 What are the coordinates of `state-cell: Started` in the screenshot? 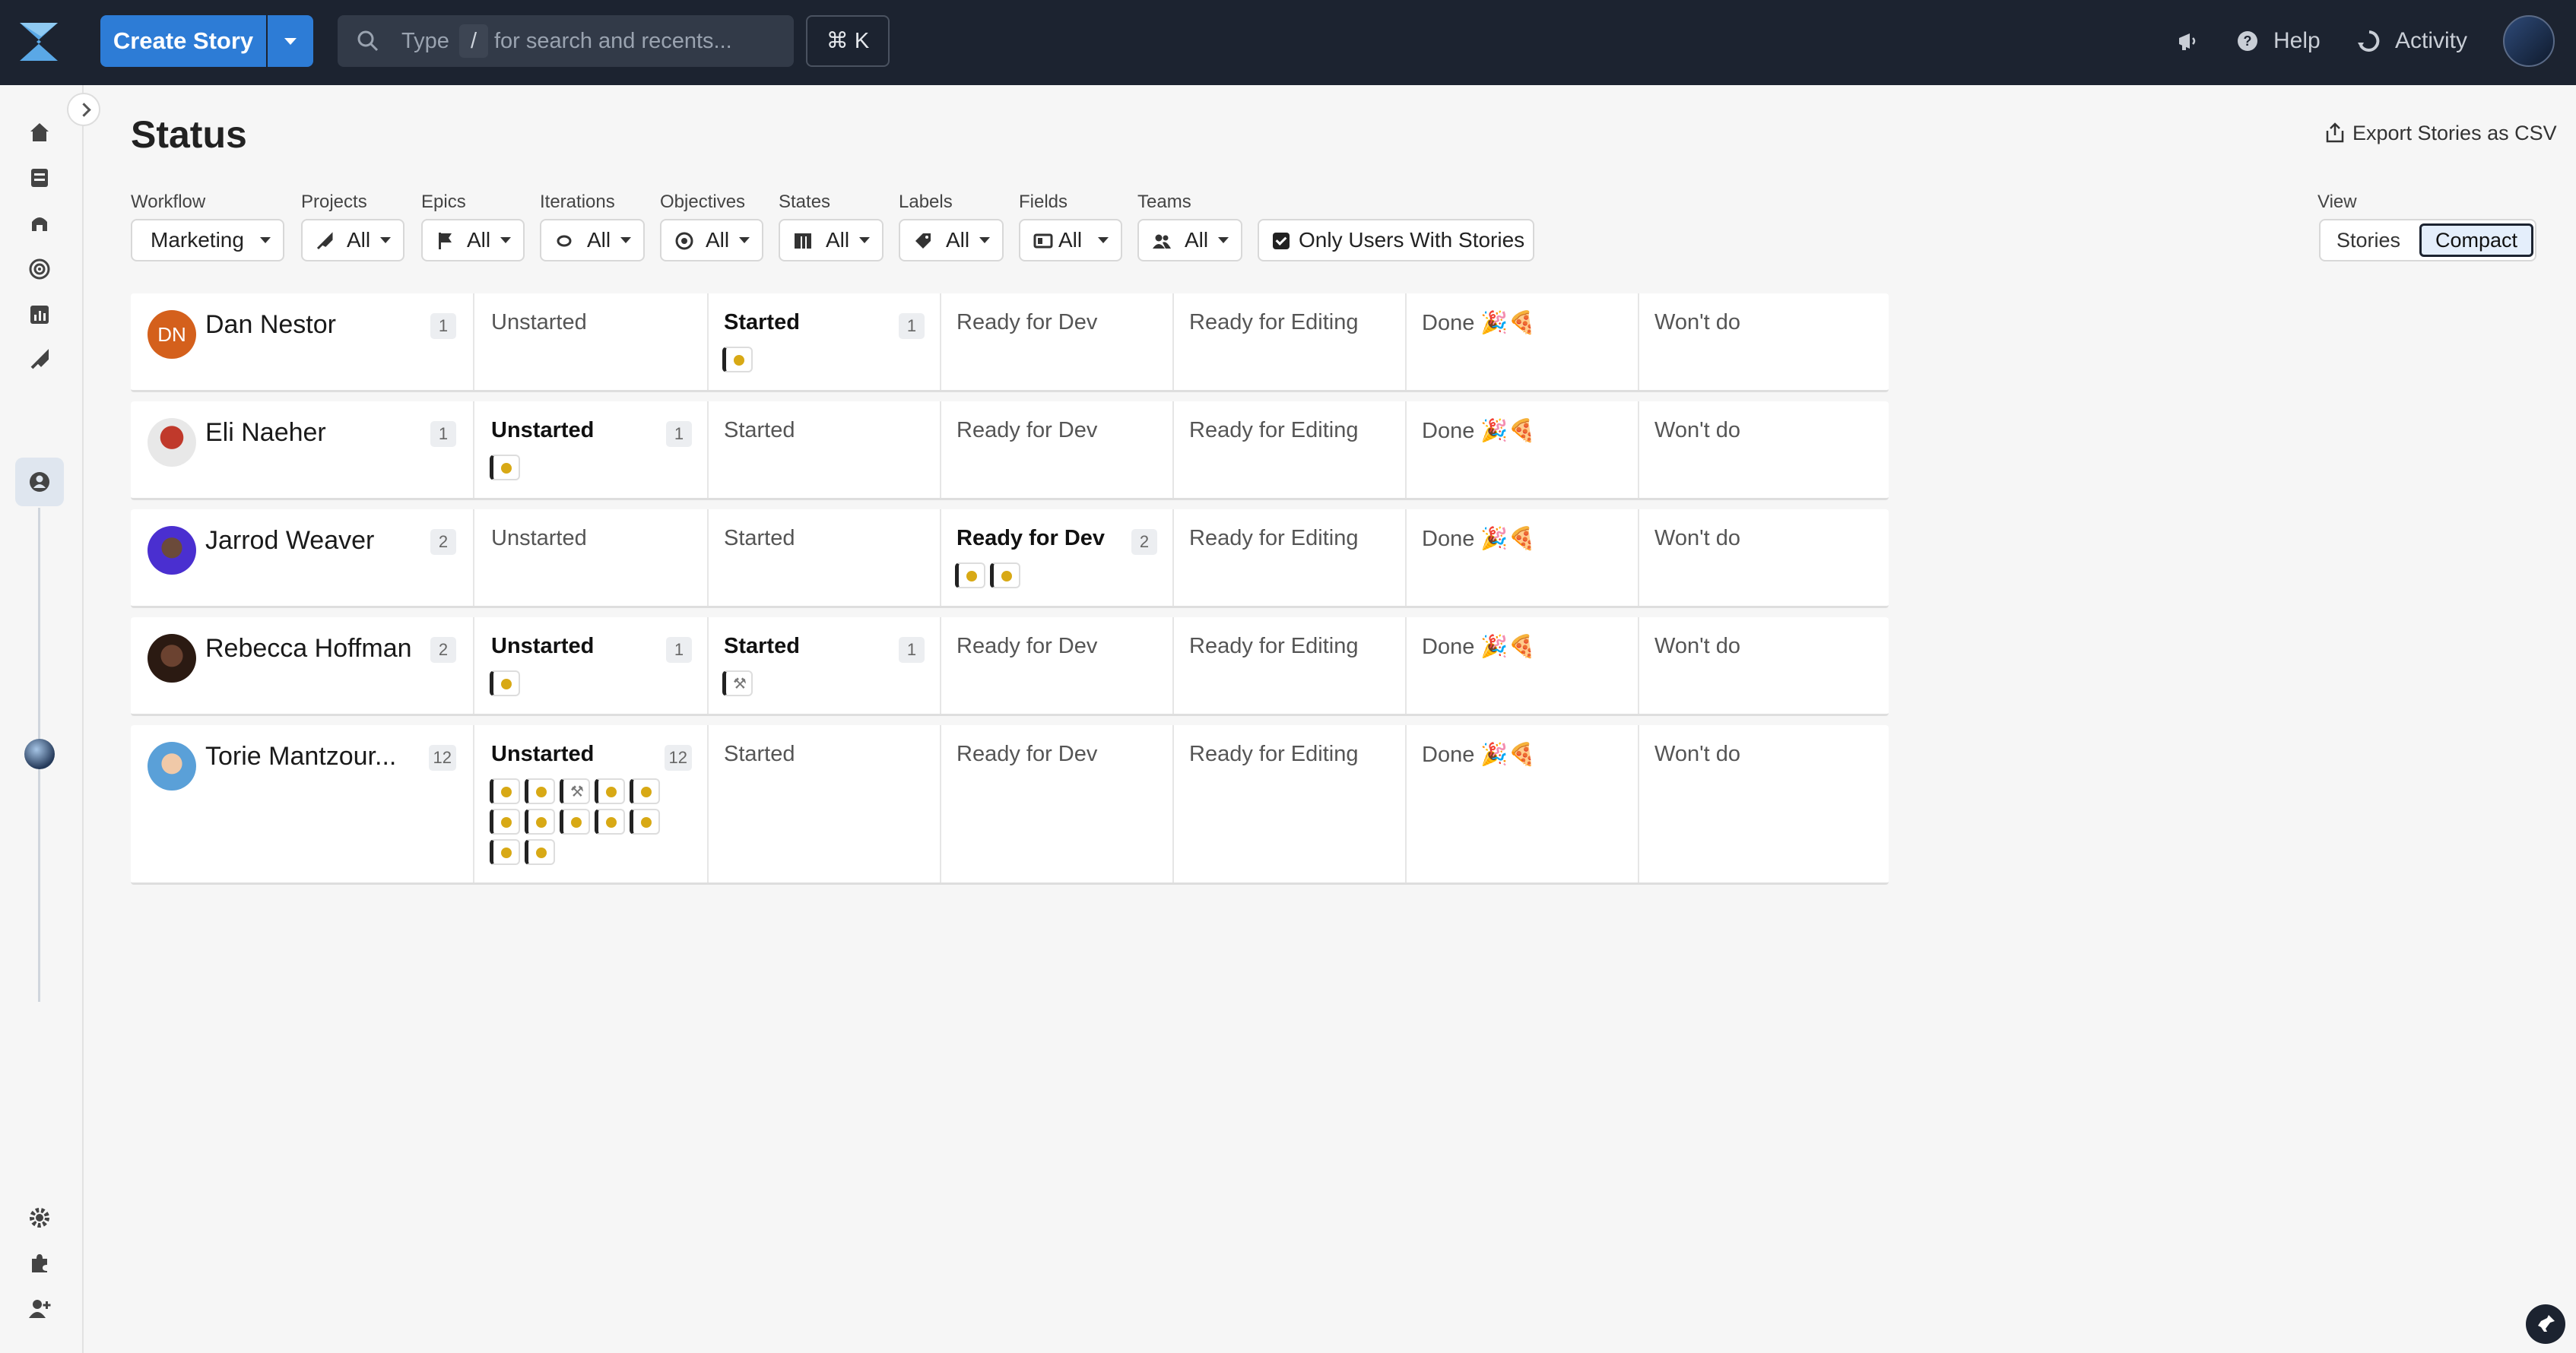 It's located at (825, 804).